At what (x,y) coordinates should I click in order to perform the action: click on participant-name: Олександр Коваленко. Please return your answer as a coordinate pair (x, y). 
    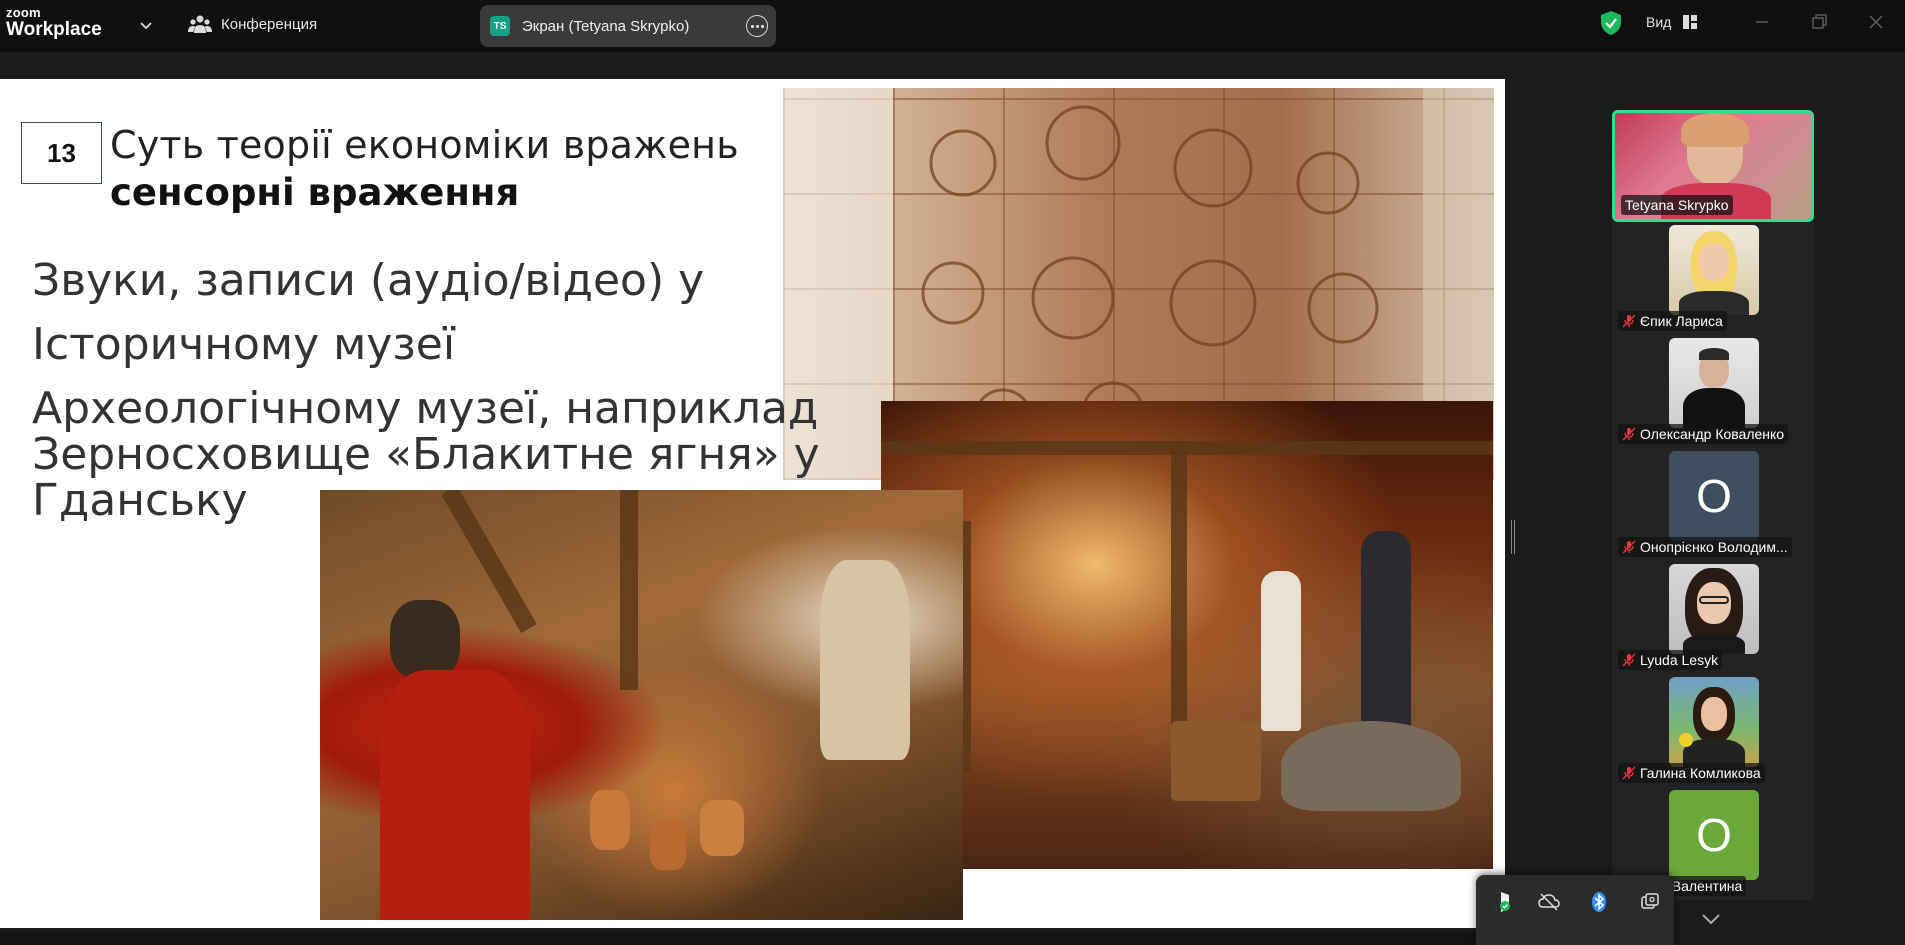
    Looking at the image, I should click on (1712, 434).